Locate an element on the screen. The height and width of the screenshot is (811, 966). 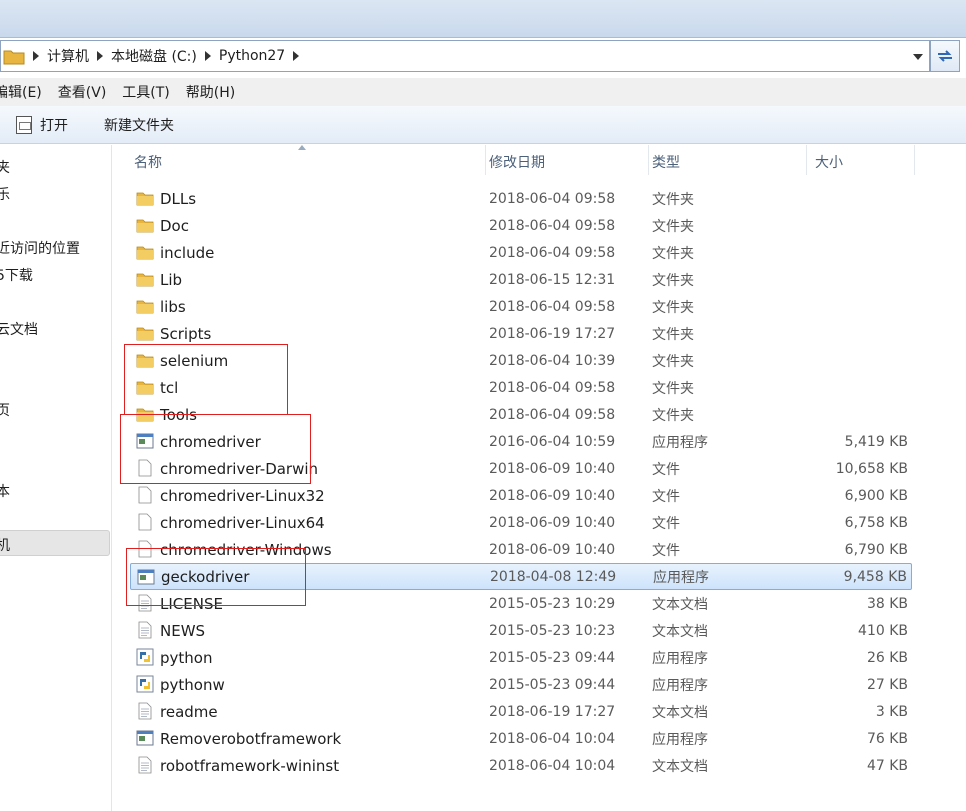
file-modified-date: 2018-06-19 17:27 is located at coordinates (552, 333).